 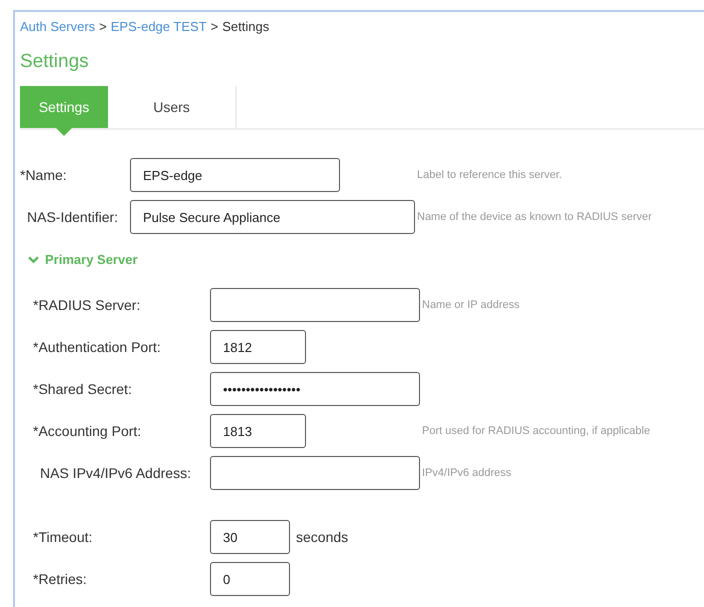 What do you see at coordinates (322, 537) in the screenshot?
I see `unit-label: seconds` at bounding box center [322, 537].